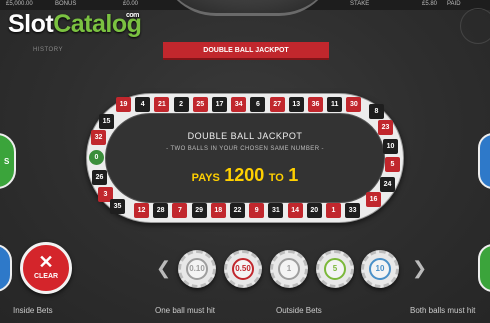 Image resolution: width=490 pixels, height=323 pixels. I want to click on chip-value: 10, so click(380, 269).